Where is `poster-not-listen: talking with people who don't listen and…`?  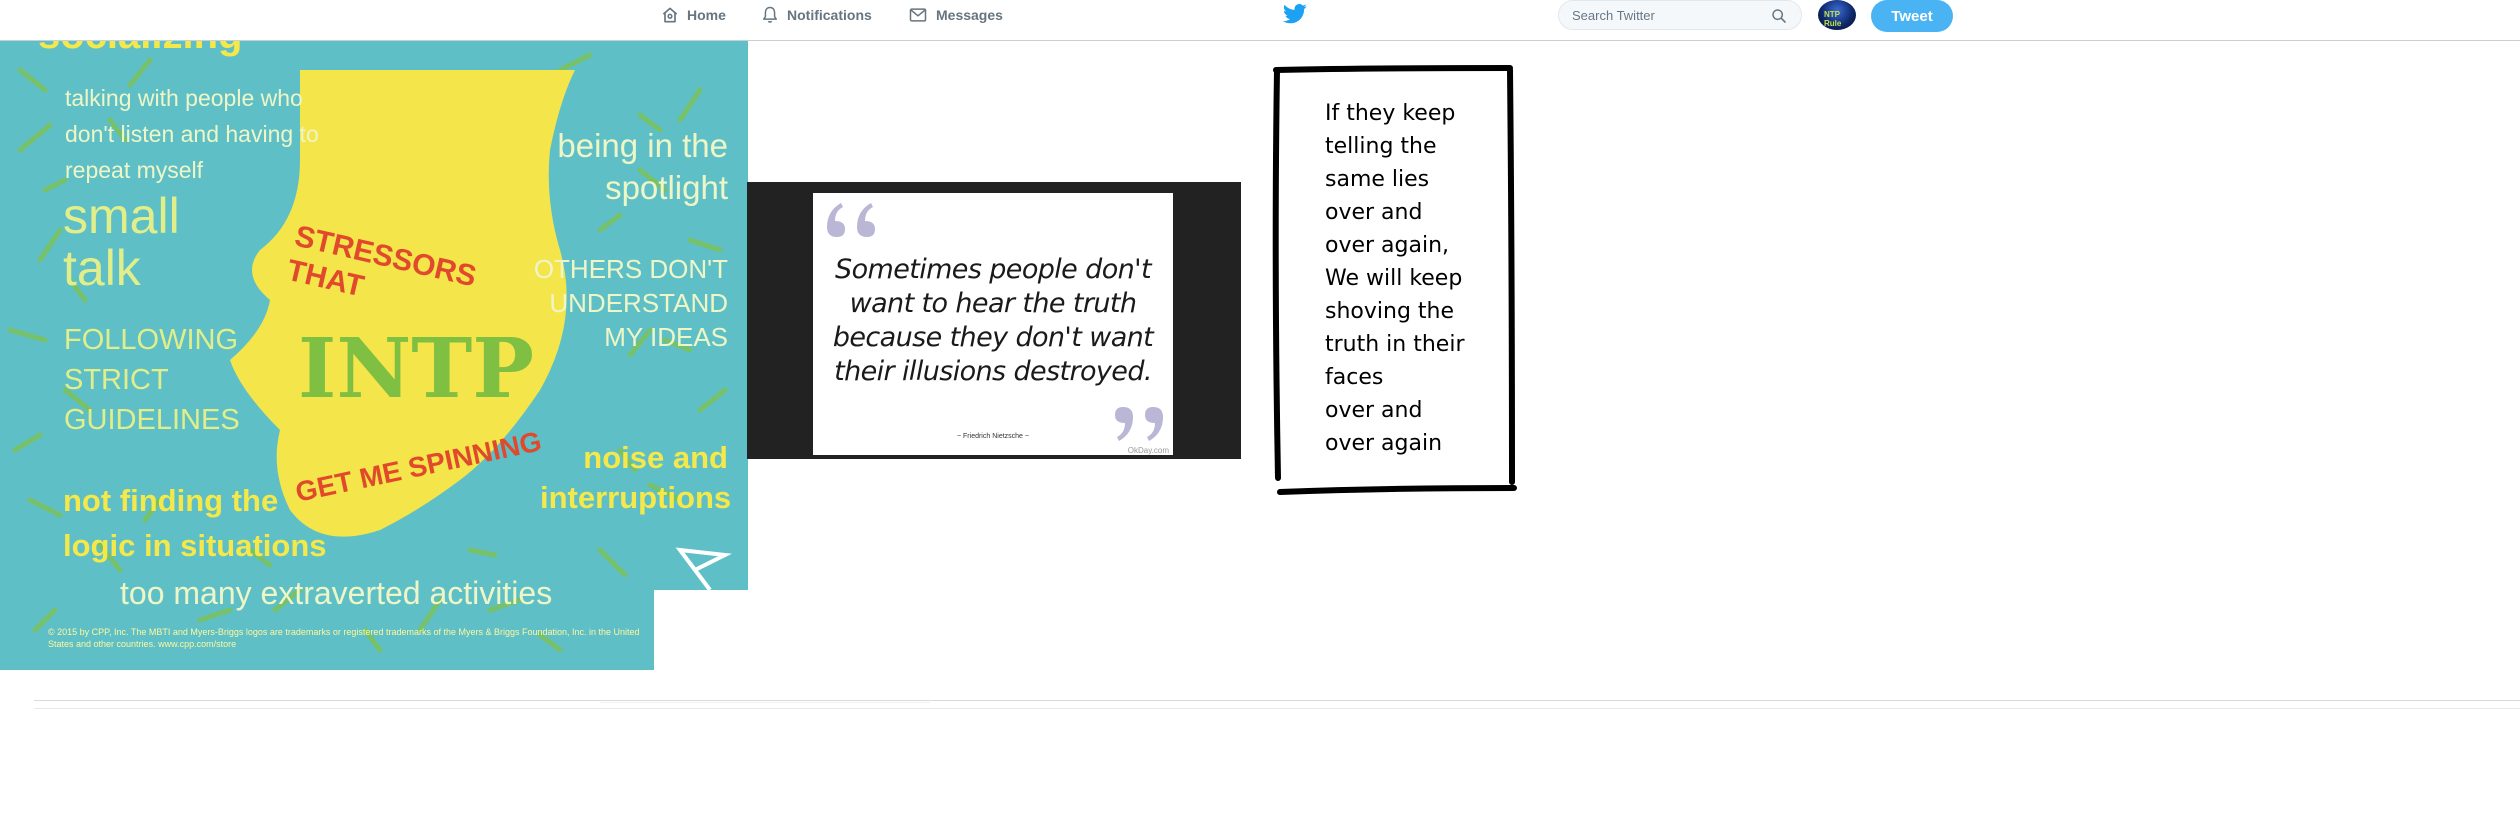
poster-not-listen: talking with people who don't listen and… is located at coordinates (192, 134).